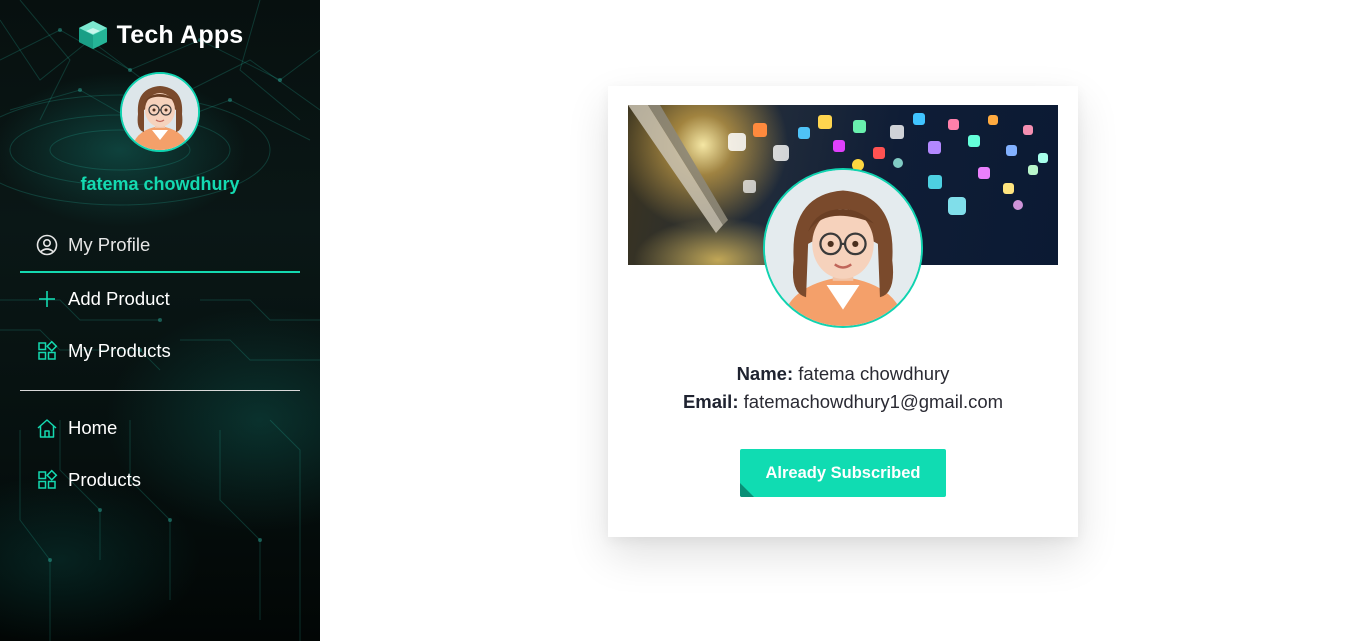 This screenshot has width=1366, height=641. I want to click on name-value: fatema chowdhury, so click(874, 373).